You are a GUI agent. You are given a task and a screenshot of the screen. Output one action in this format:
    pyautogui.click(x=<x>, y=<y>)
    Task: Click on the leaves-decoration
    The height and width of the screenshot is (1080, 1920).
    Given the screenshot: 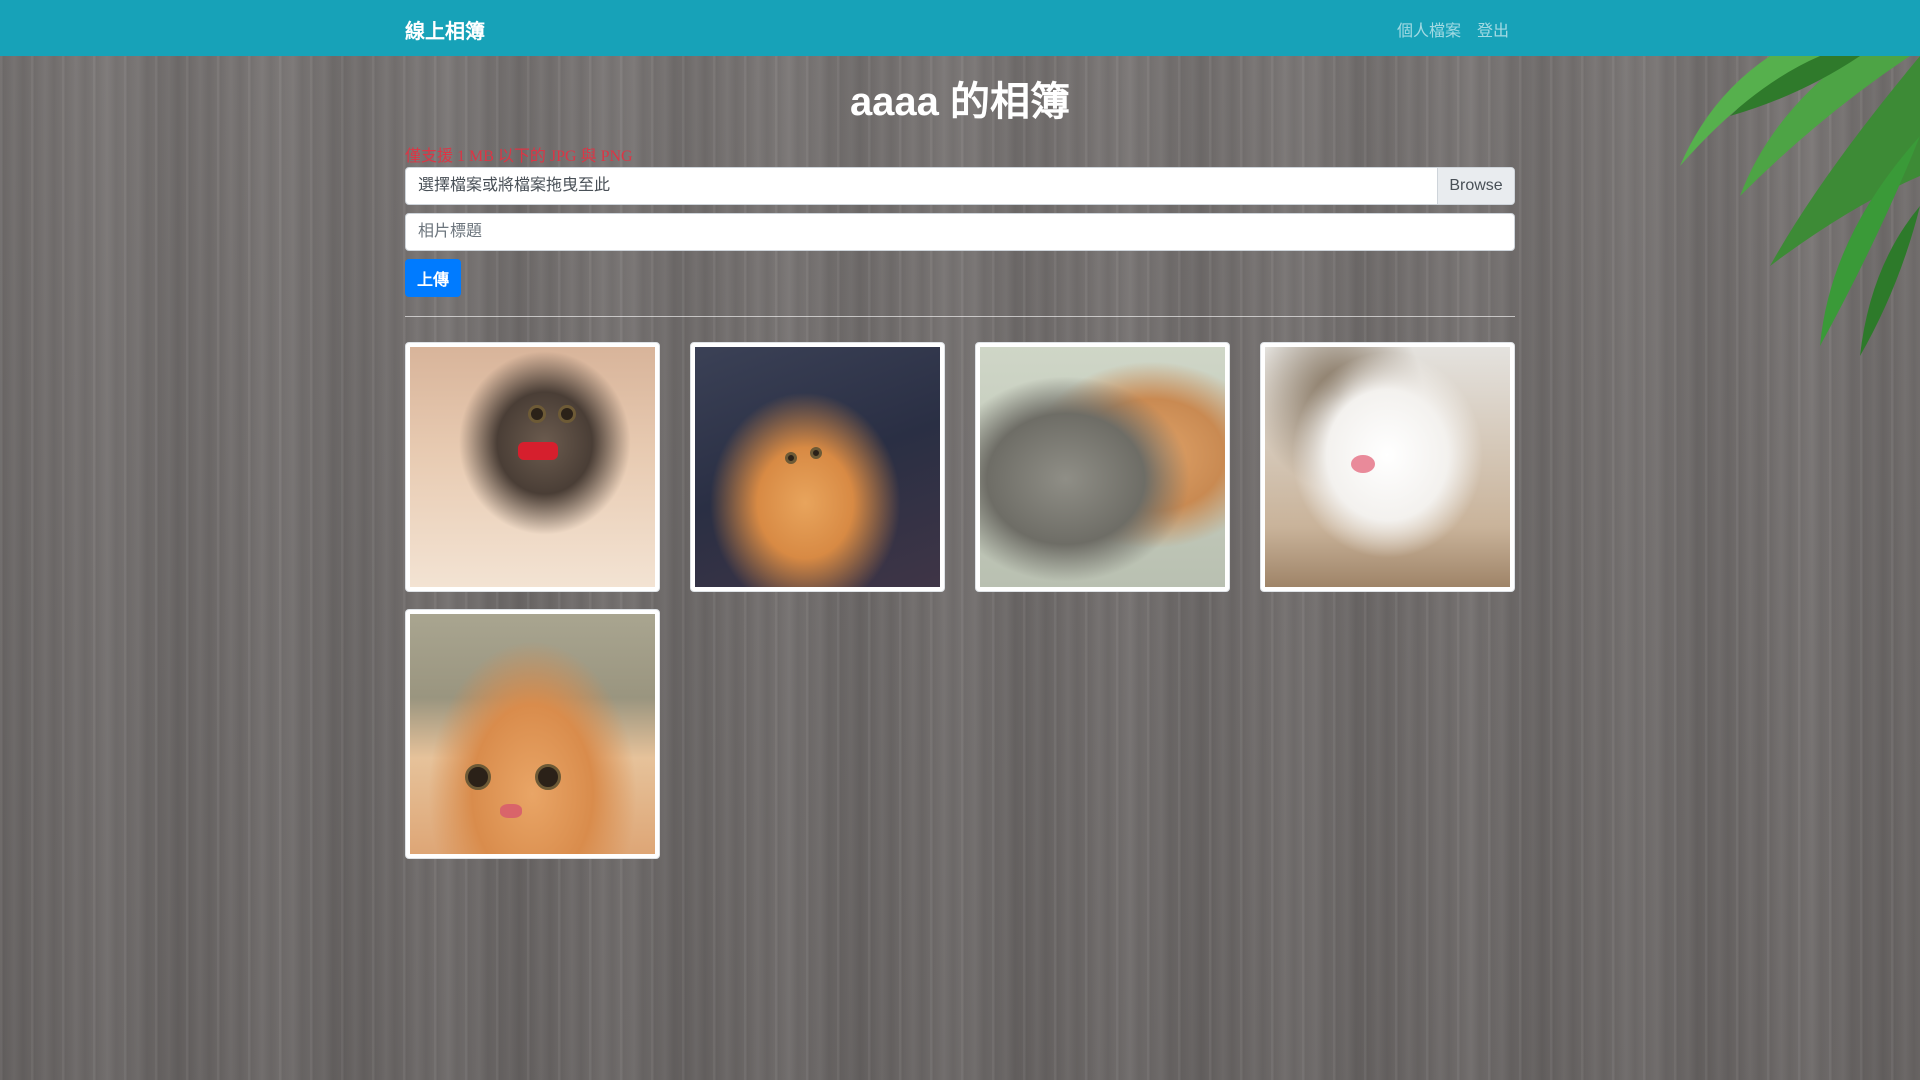 What is the action you would take?
    pyautogui.click(x=1800, y=206)
    